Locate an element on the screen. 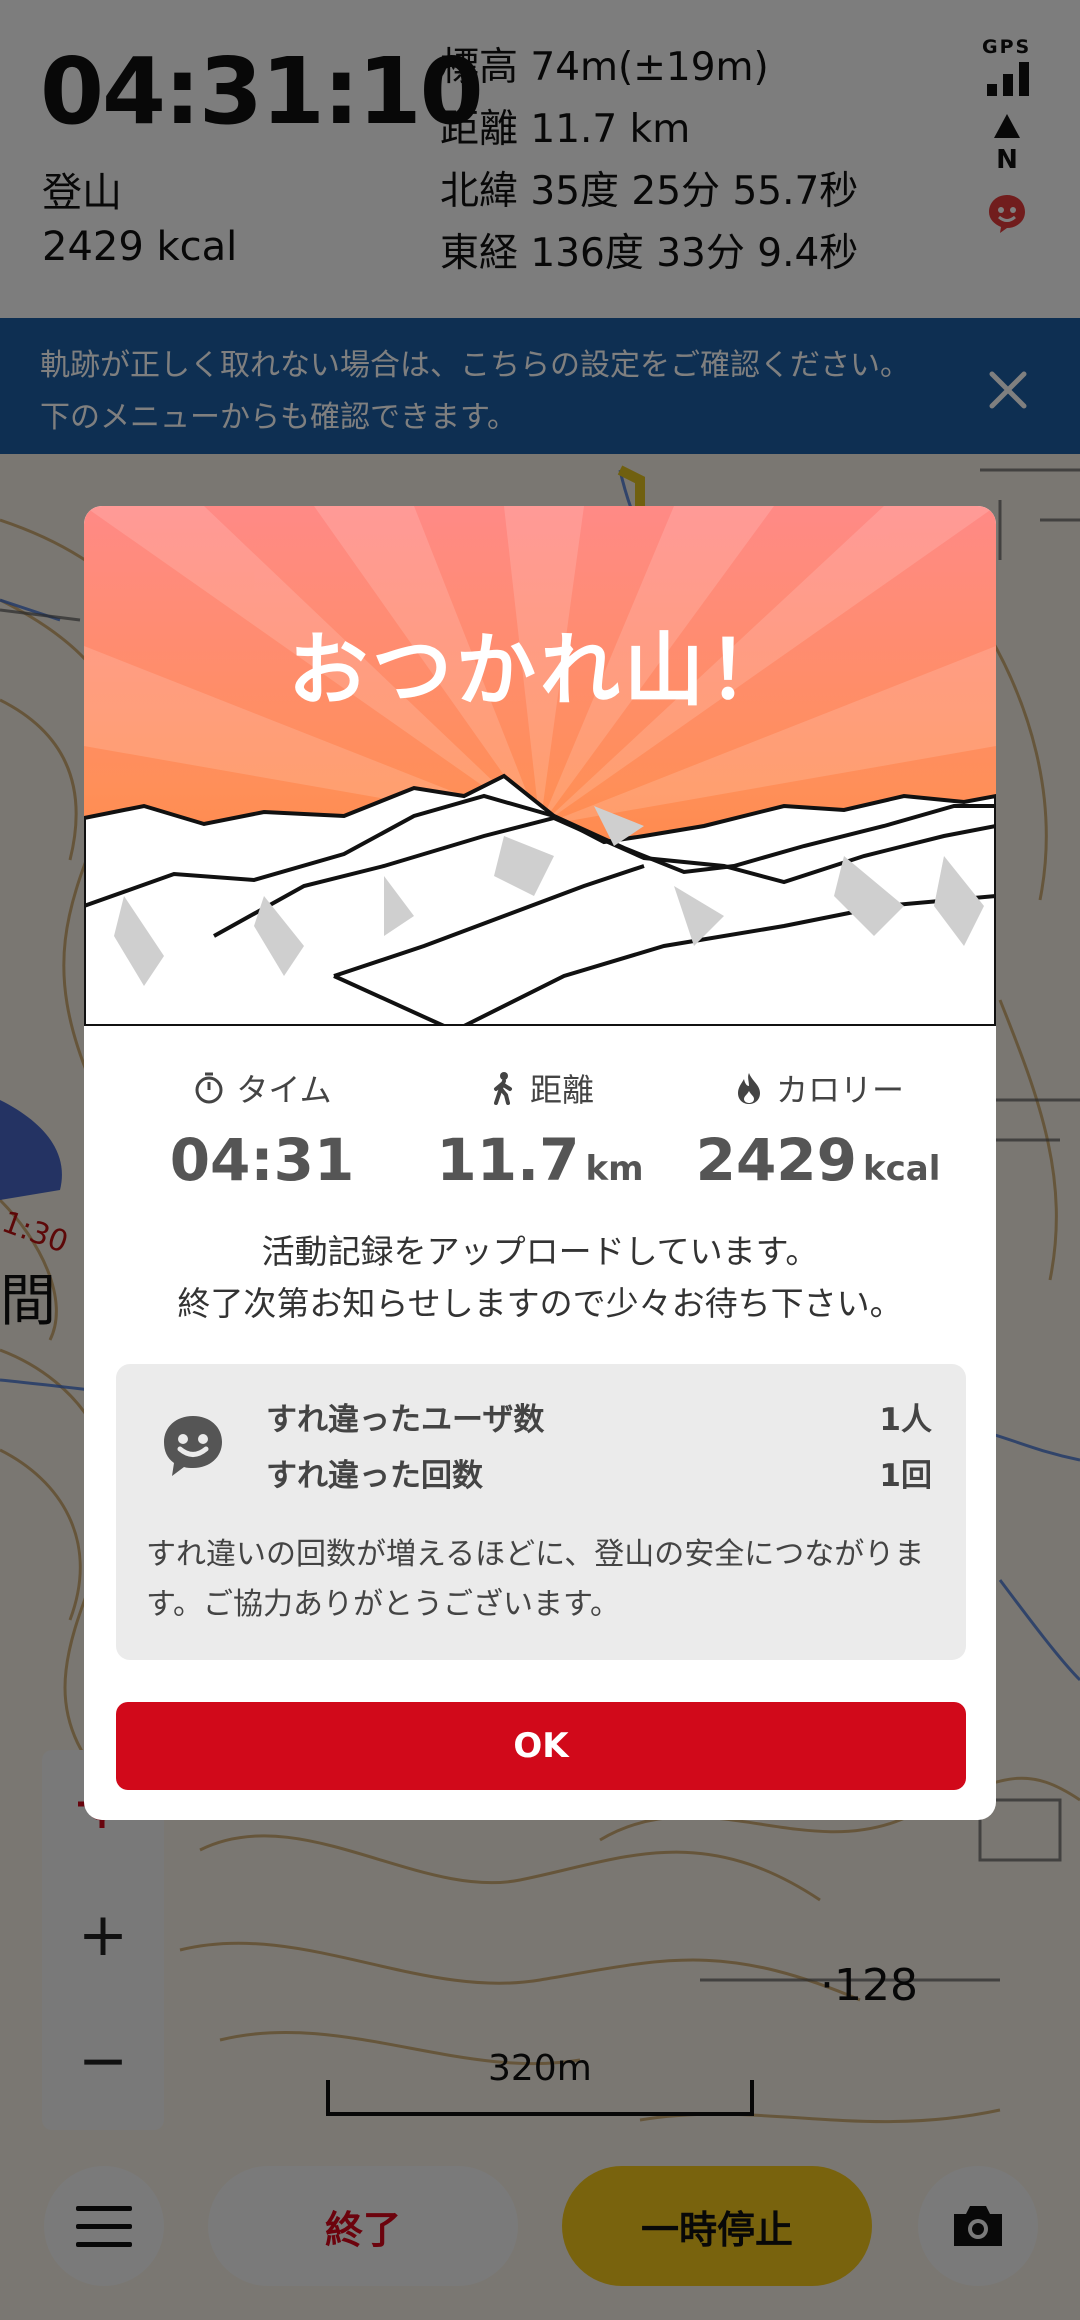 This screenshot has width=1080, height=2320. stat-distance: 距離 11.7 km is located at coordinates (540, 1130).